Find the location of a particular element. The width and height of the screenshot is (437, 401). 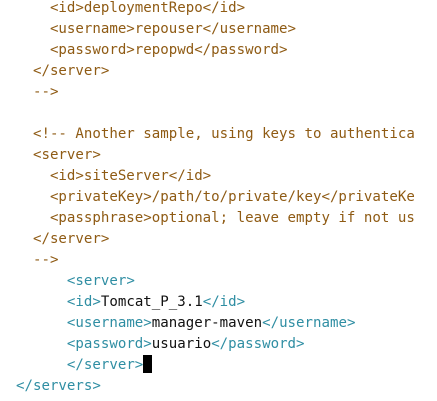

code-line: </servers> is located at coordinates (58, 386).